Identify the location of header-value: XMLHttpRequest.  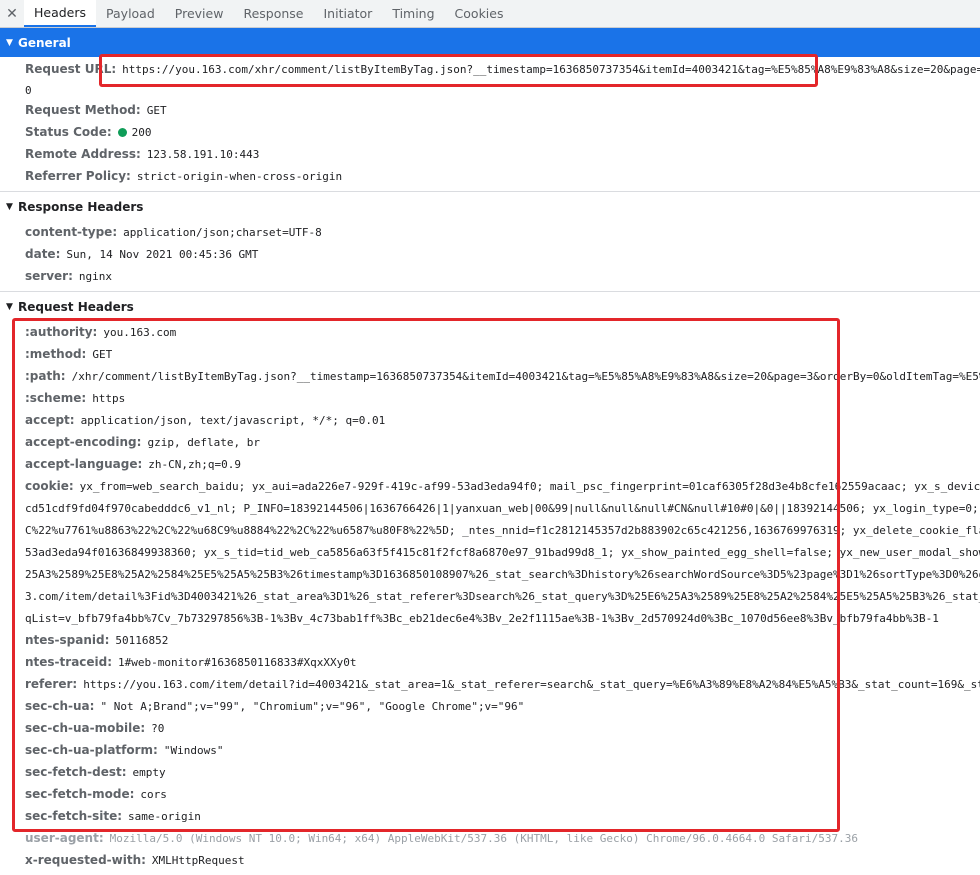
(198, 860).